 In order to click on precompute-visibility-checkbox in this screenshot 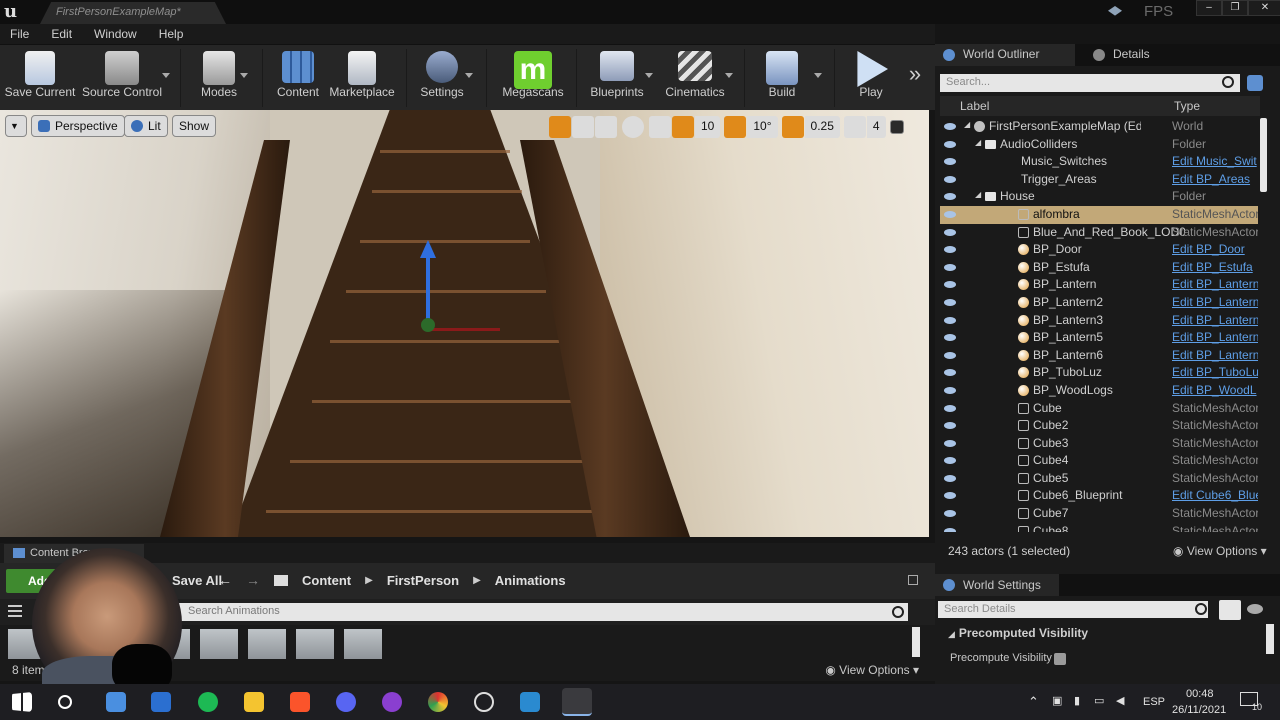, I will do `click(1060, 659)`.